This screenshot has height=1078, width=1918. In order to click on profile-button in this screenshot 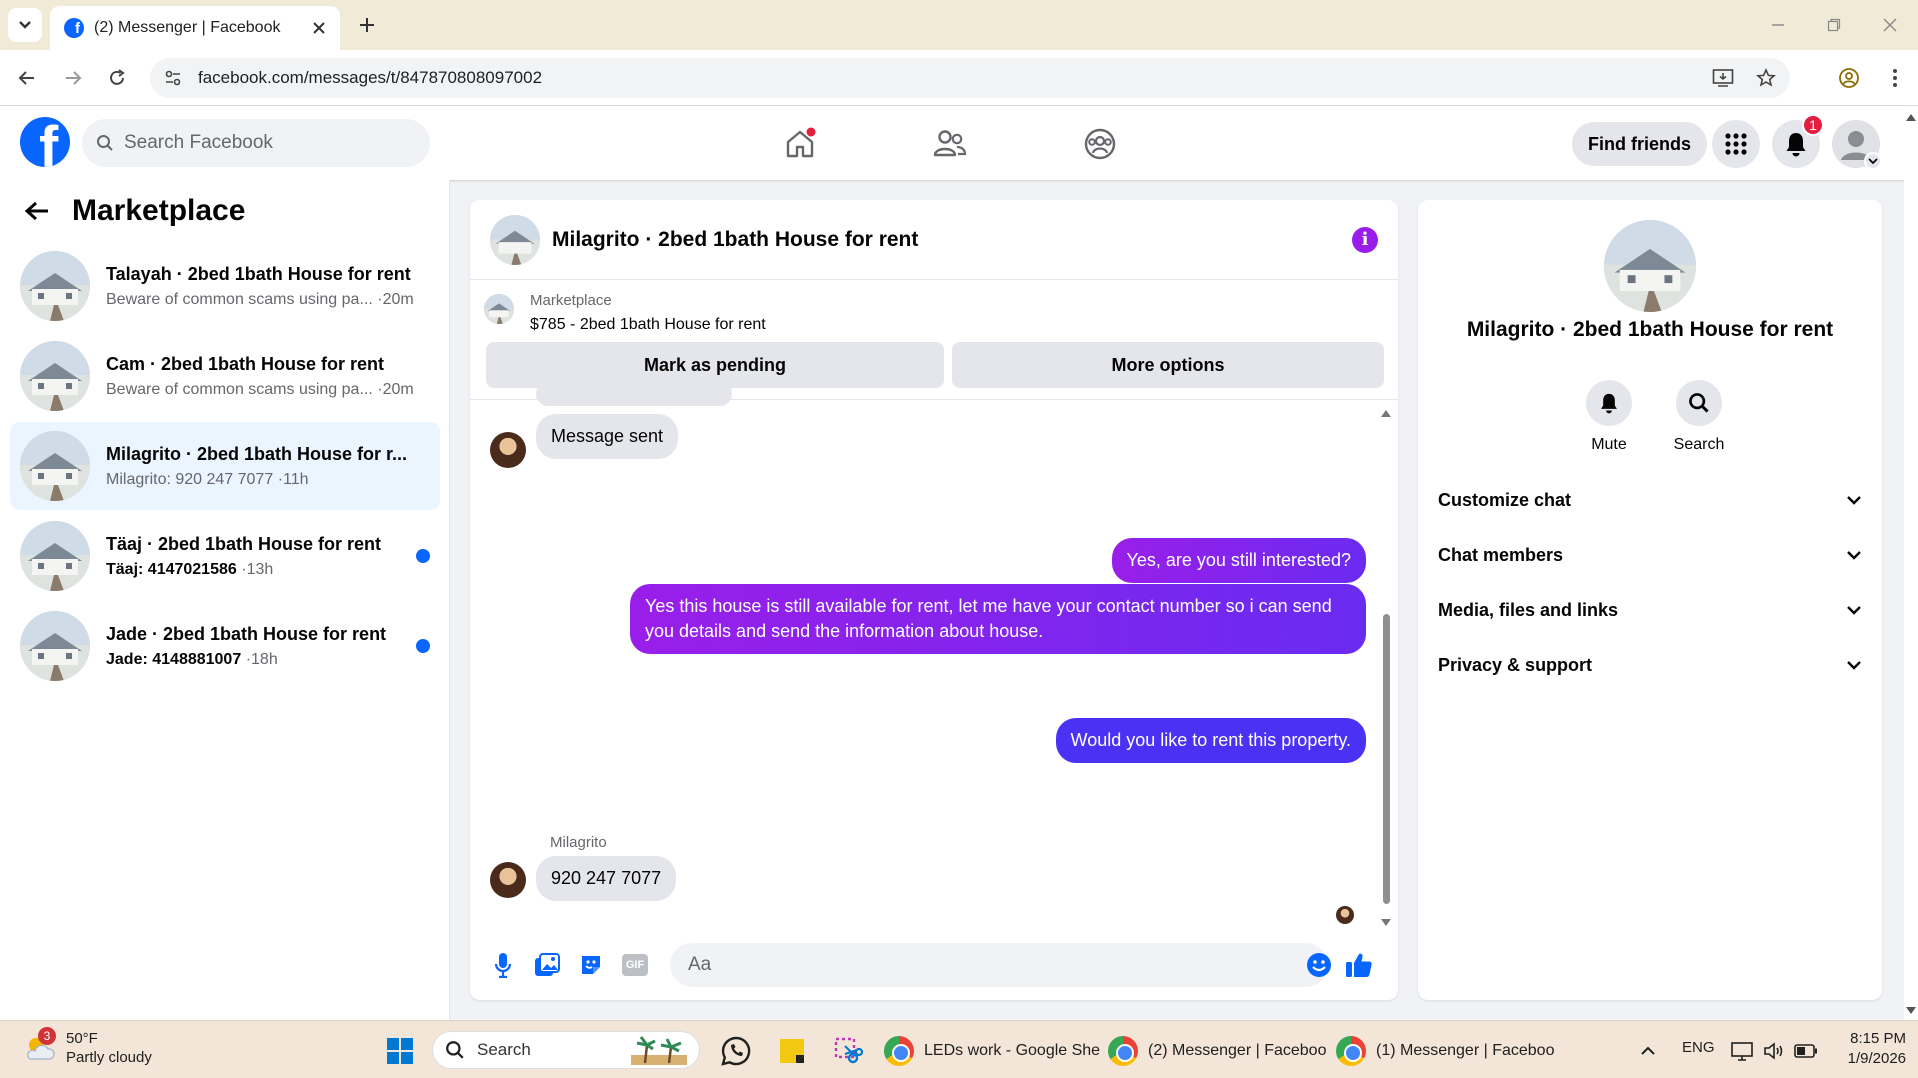, I will do `click(1849, 78)`.